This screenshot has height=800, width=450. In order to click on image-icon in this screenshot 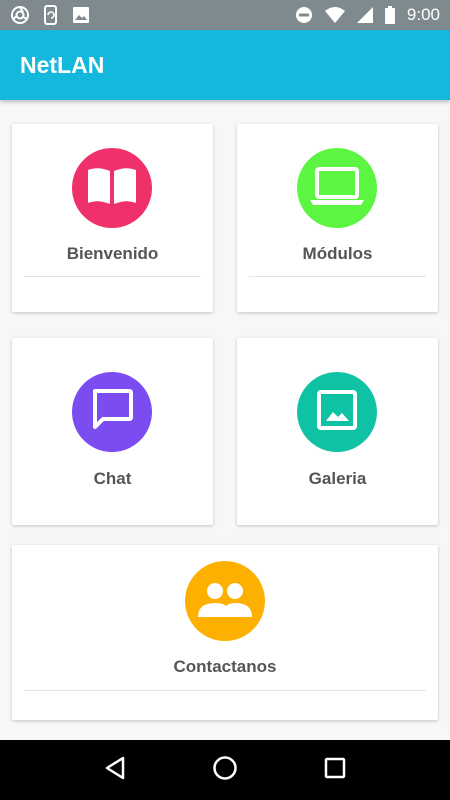, I will do `click(81, 15)`.